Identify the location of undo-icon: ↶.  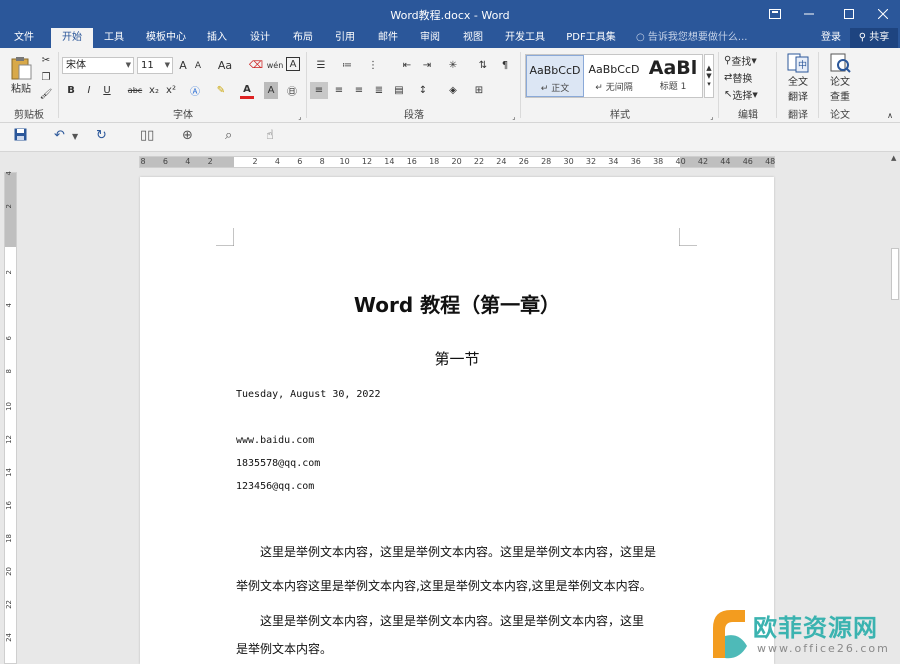
(59, 135).